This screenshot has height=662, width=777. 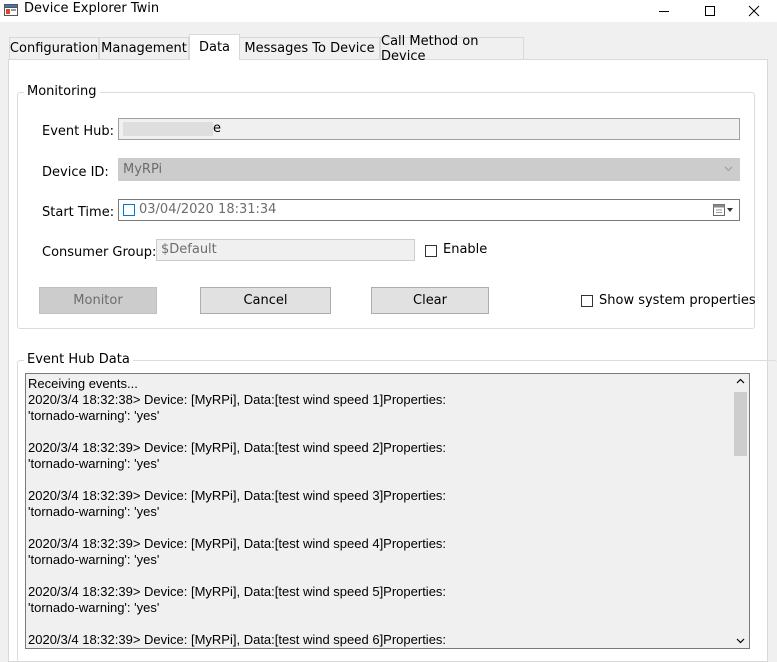 What do you see at coordinates (285, 250) in the screenshot?
I see `consumer-group-field: $Default` at bounding box center [285, 250].